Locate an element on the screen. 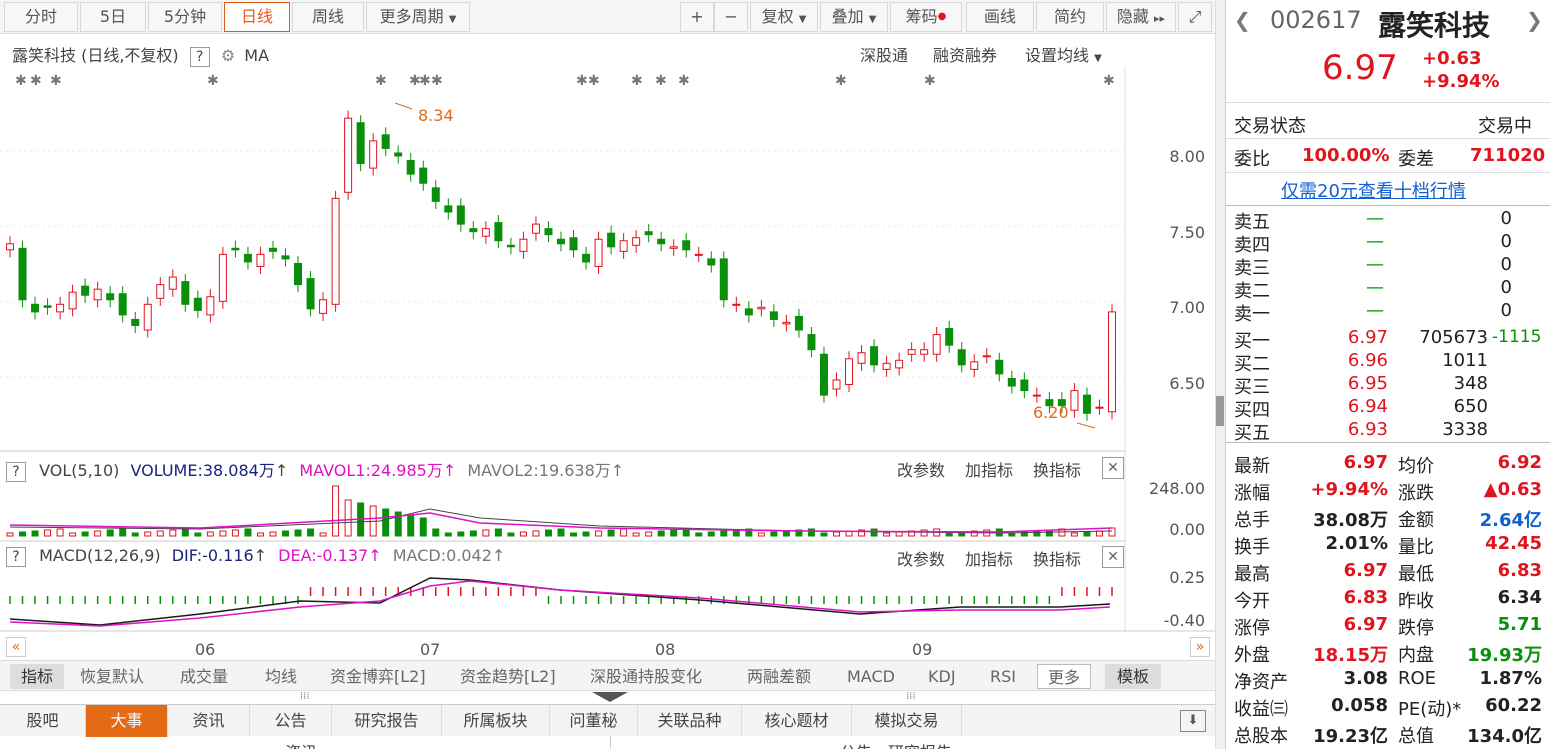 The height and width of the screenshot is (749, 1550). tab-5day: 5日 is located at coordinates (113, 17).